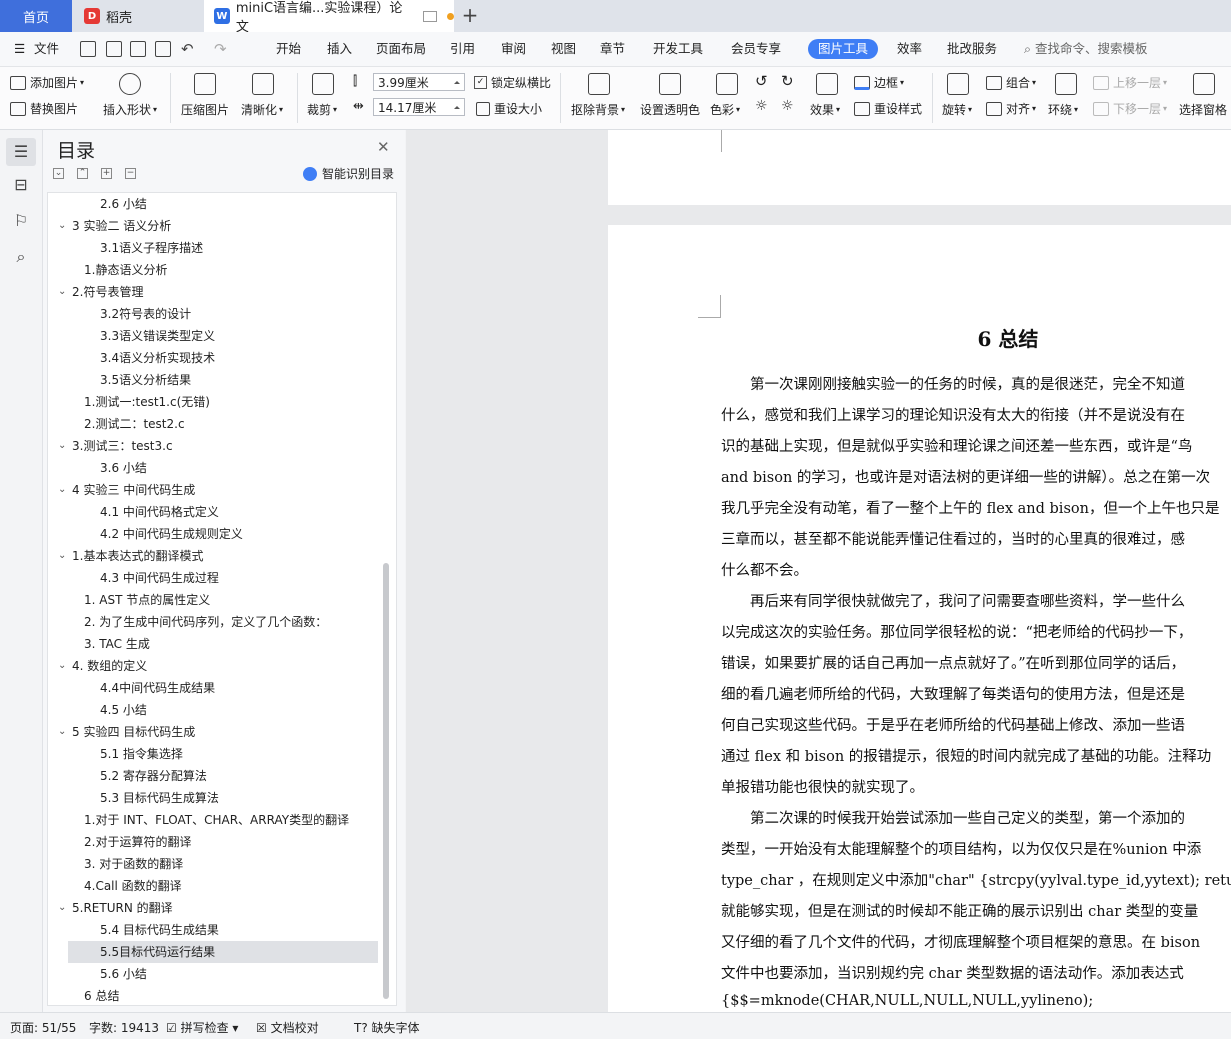 The height and width of the screenshot is (1039, 1231). What do you see at coordinates (972, 49) in the screenshot?
I see `menu-correction: 批改服务` at bounding box center [972, 49].